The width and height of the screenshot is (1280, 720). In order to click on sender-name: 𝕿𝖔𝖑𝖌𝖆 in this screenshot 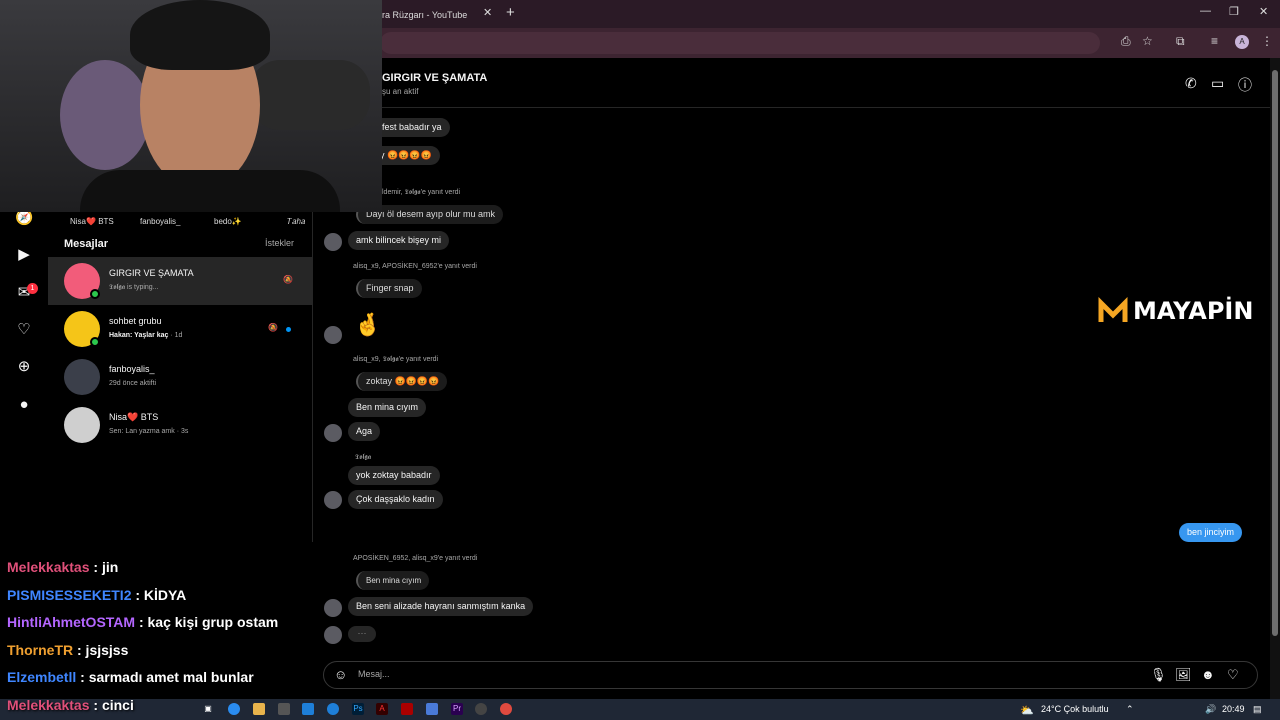, I will do `click(363, 457)`.